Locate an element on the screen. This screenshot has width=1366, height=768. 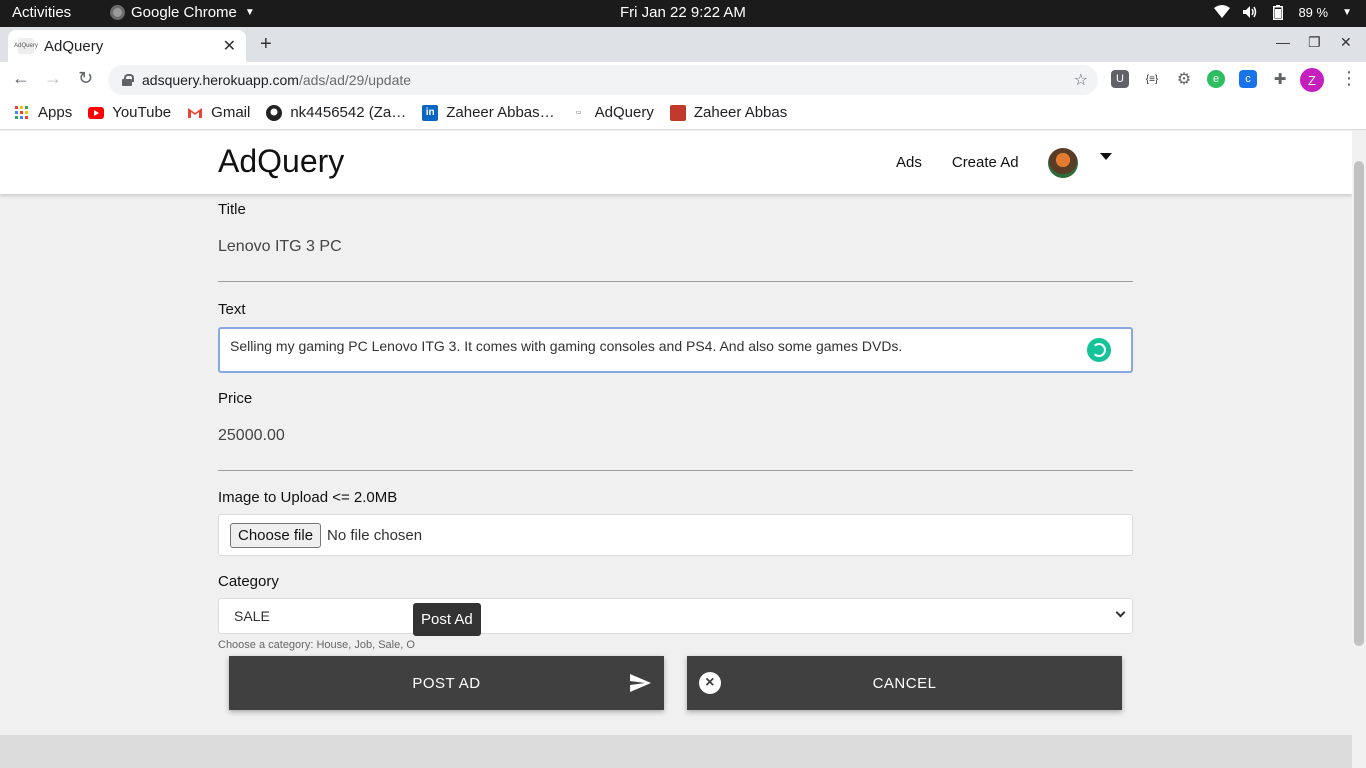
close-window-icon: ✕ is located at coordinates (1346, 42).